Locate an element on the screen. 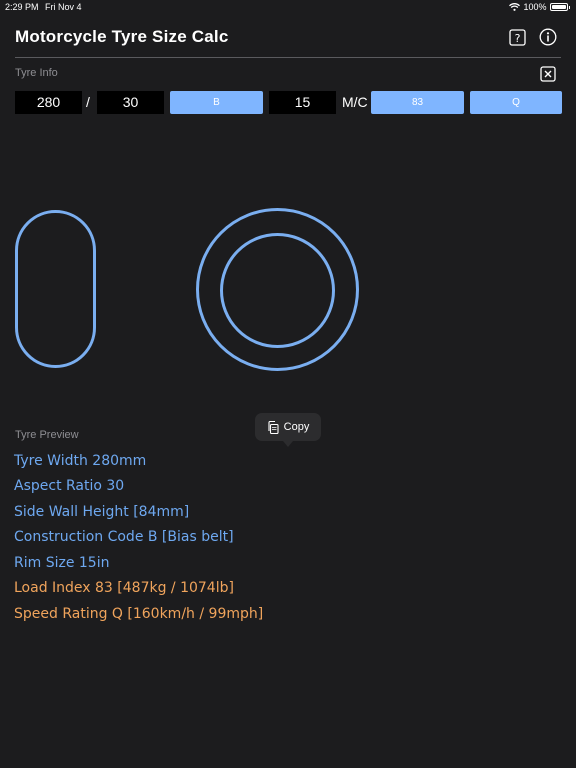 Image resolution: width=576 pixels, height=768 pixels. info-icon is located at coordinates (548, 37).